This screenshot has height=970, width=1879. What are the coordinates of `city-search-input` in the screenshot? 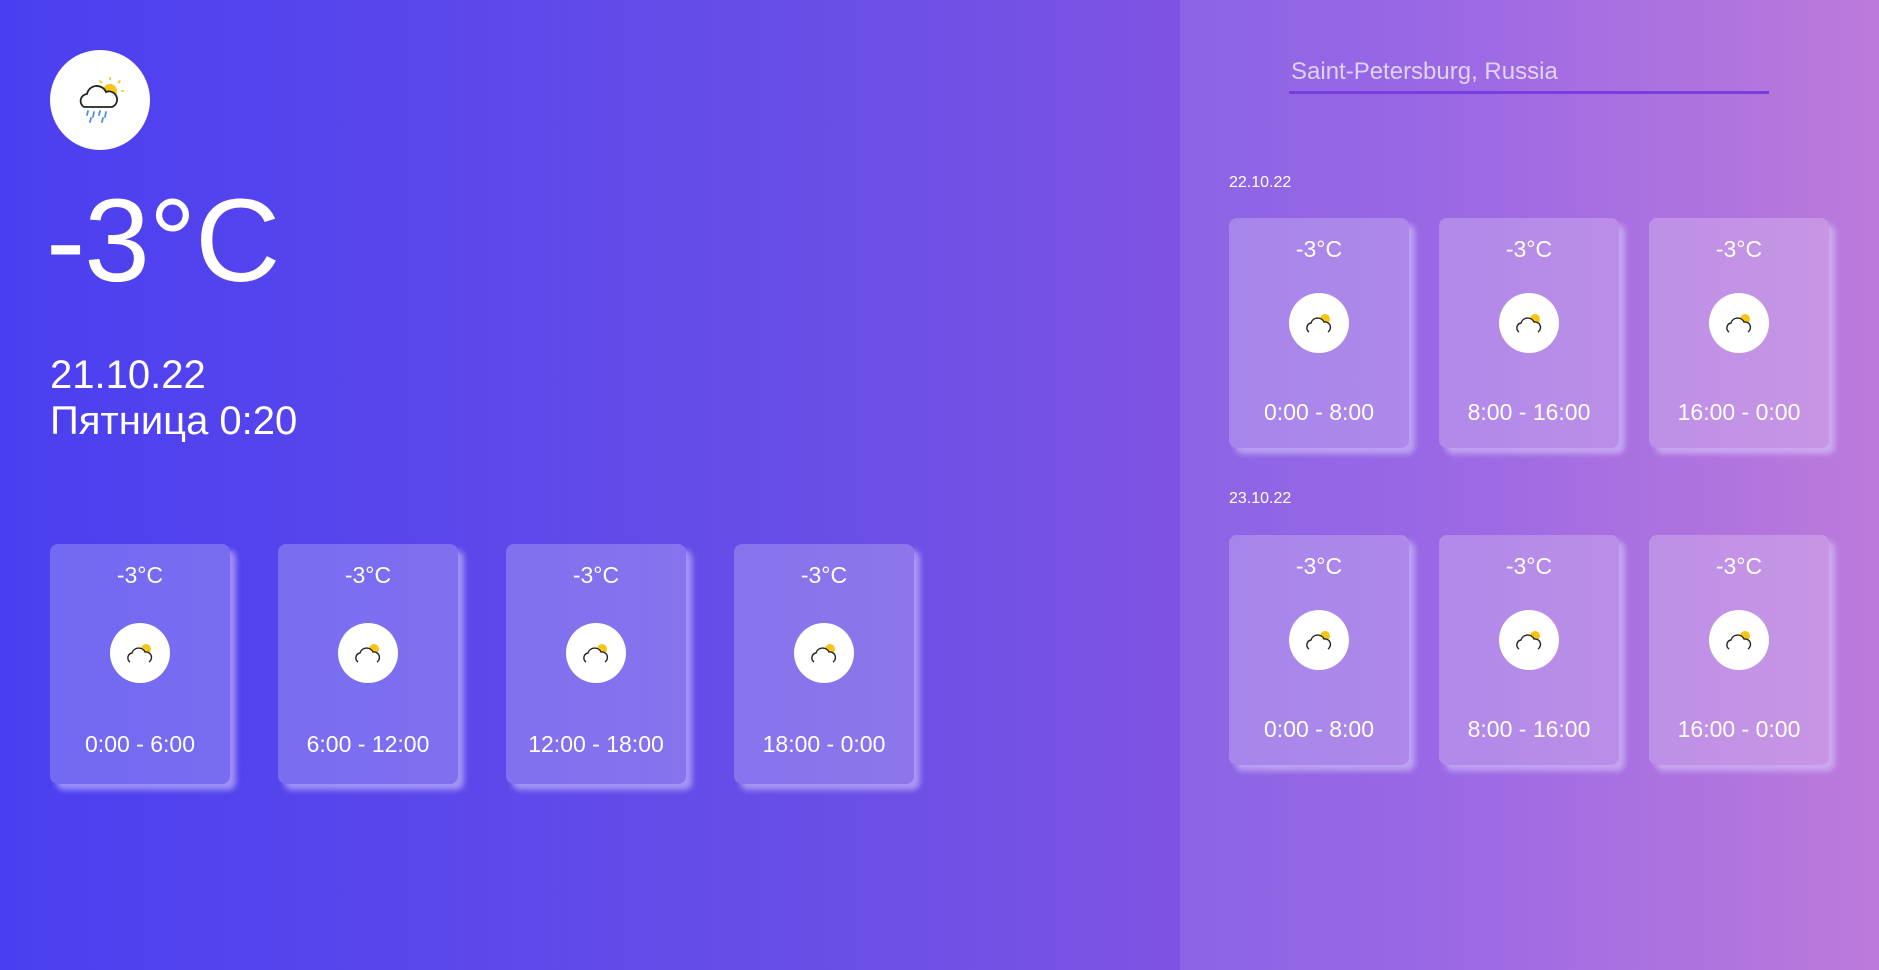 It's located at (1529, 73).